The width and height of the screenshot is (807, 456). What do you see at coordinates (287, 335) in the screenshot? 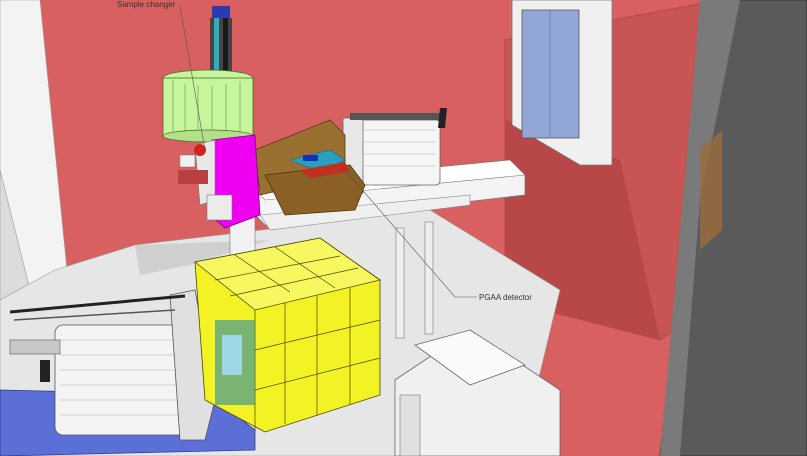
I see `detector-shield` at bounding box center [287, 335].